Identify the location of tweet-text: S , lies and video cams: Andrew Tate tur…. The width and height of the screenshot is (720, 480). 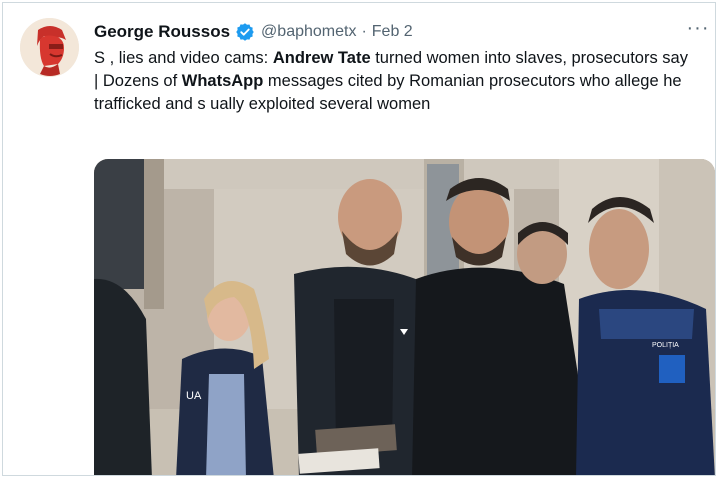
(394, 81).